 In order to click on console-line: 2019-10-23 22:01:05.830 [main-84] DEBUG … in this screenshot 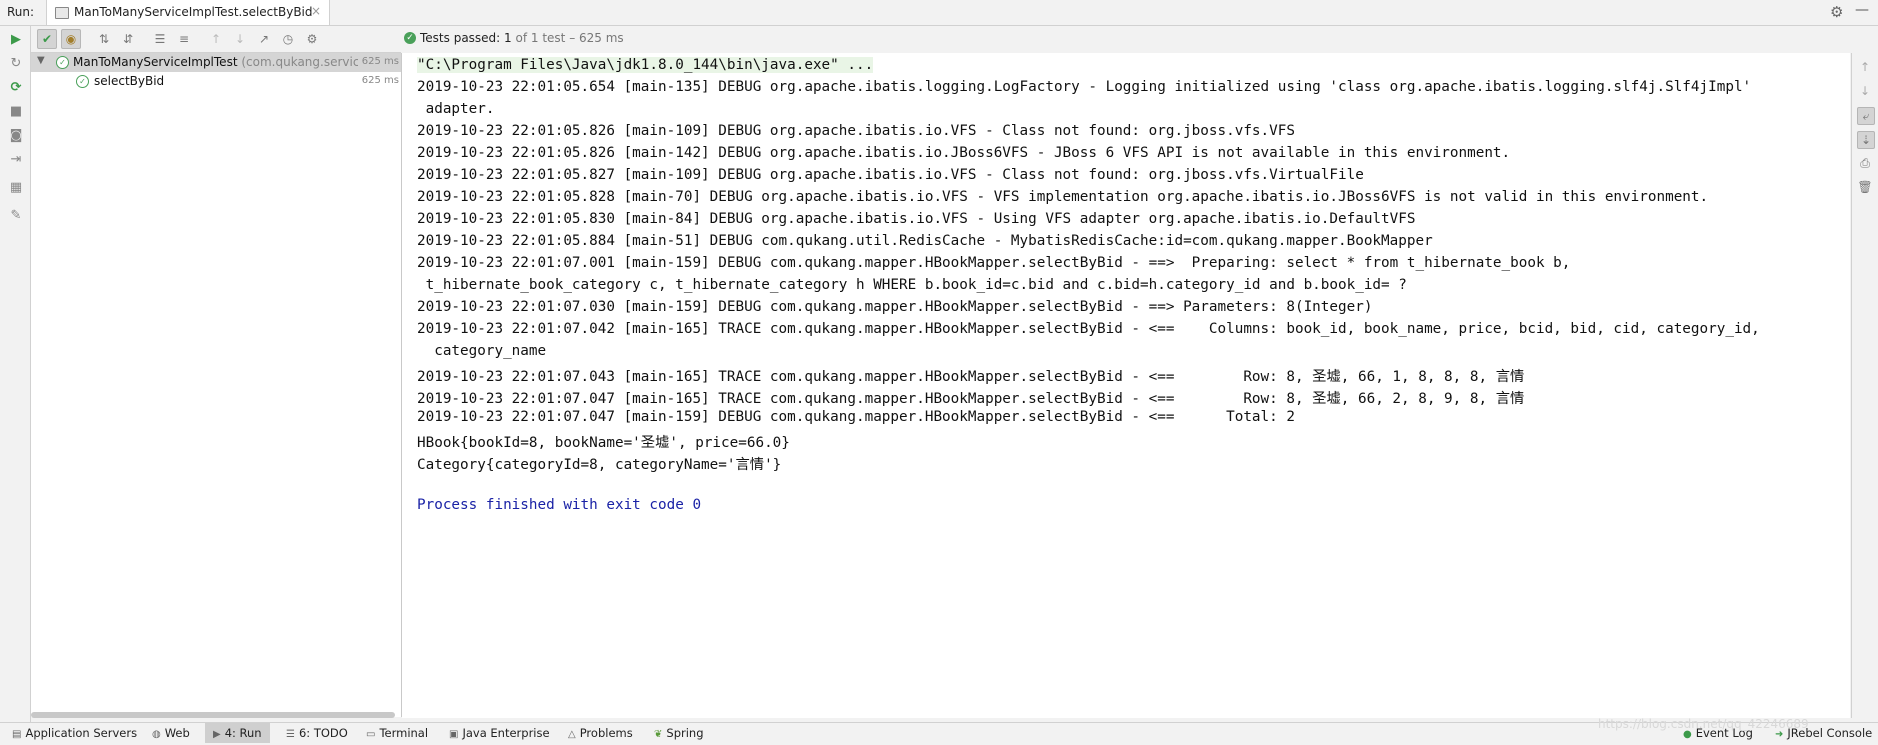, I will do `click(916, 219)`.